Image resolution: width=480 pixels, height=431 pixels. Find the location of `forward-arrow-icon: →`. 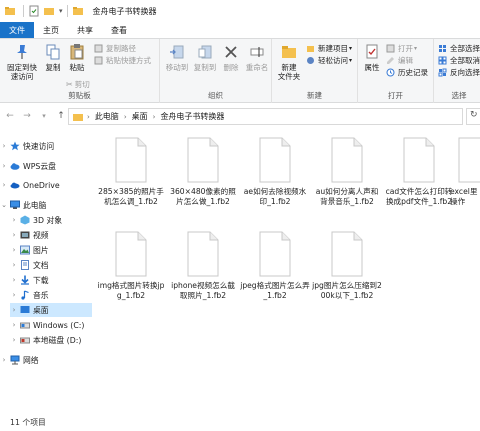

forward-arrow-icon: → is located at coordinates (27, 116).